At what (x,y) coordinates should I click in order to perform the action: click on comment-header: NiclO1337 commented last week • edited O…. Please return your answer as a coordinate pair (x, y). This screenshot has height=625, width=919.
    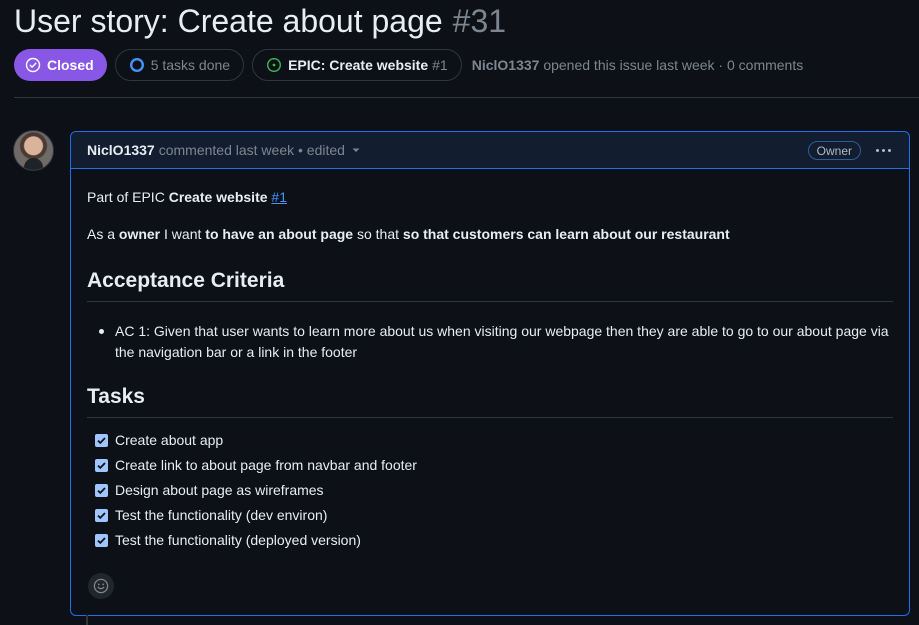
    Looking at the image, I should click on (490, 150).